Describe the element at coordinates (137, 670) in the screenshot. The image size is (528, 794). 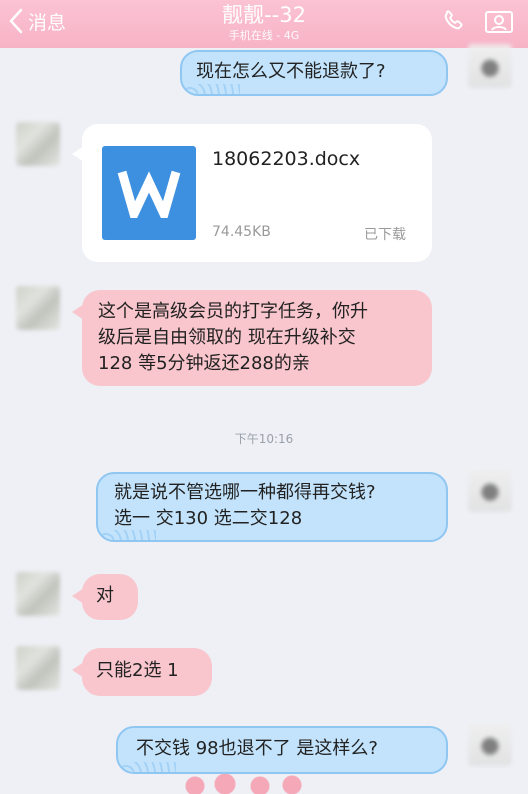
I see `message-text: 只能2选 1` at that location.